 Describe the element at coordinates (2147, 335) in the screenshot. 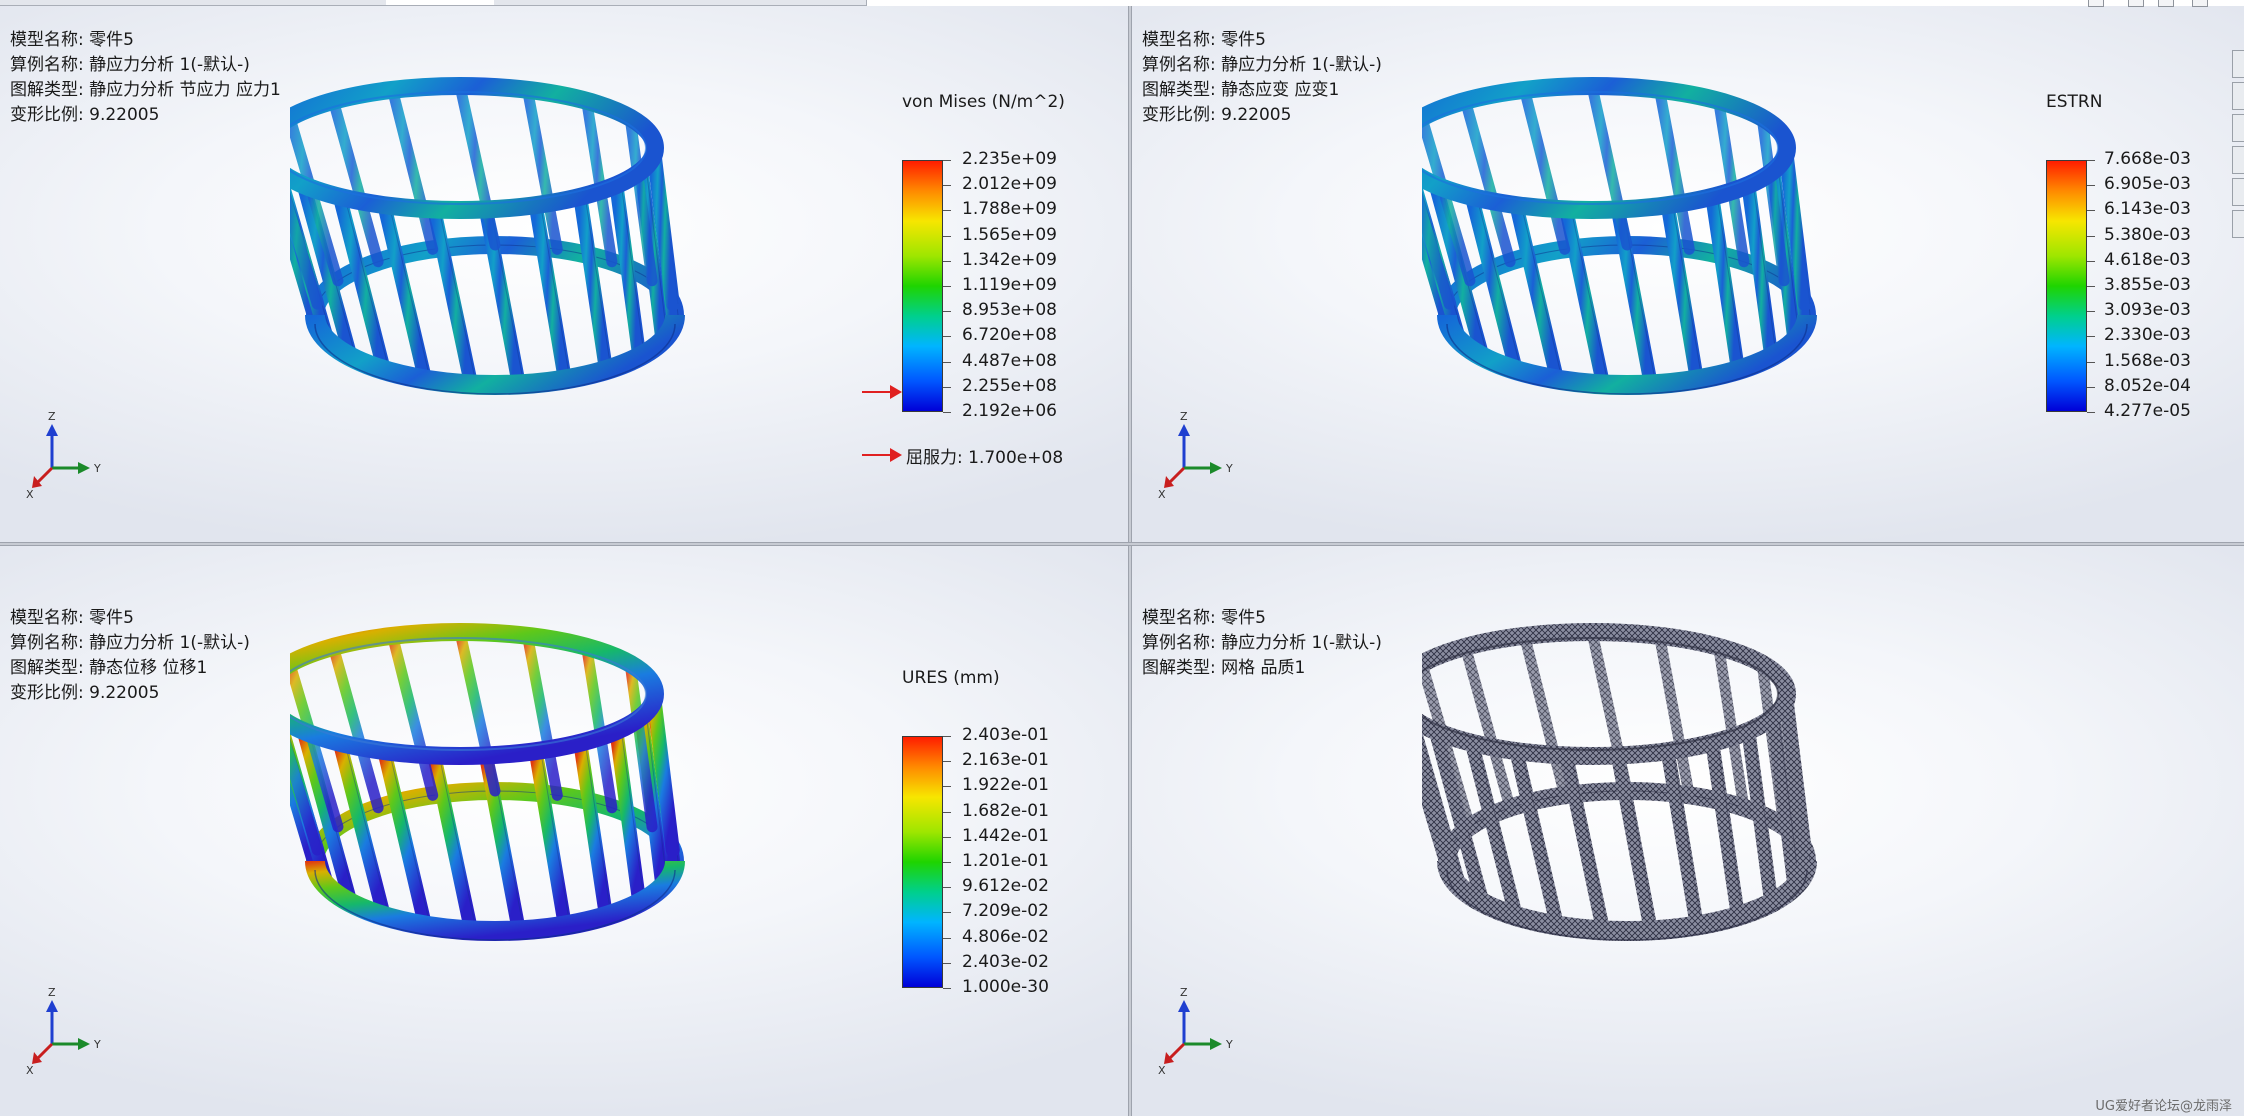

I see `legend-tick-label: 2.330e-03` at that location.